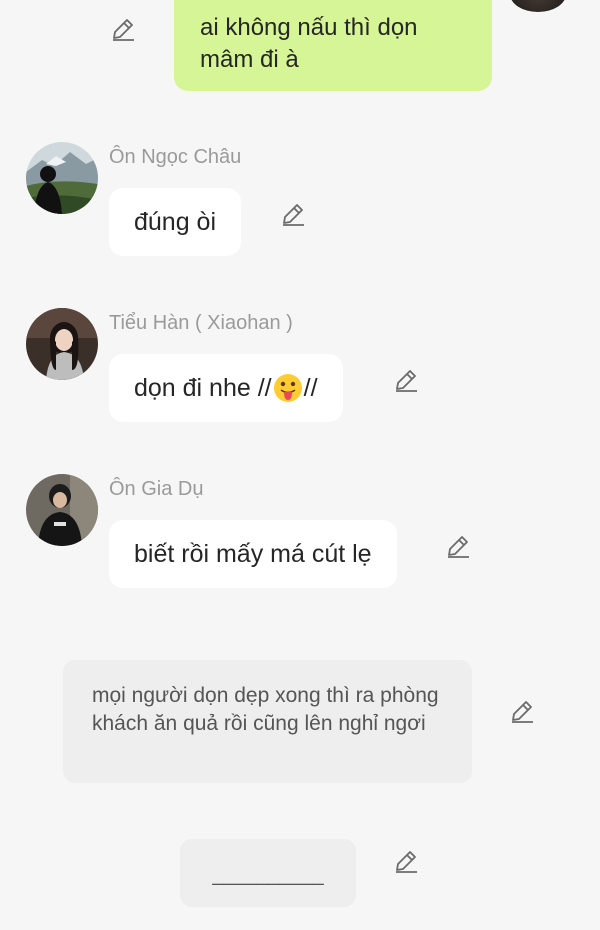 This screenshot has height=930, width=600. What do you see at coordinates (62, 344) in the screenshot?
I see `avatar-tieu-han` at bounding box center [62, 344].